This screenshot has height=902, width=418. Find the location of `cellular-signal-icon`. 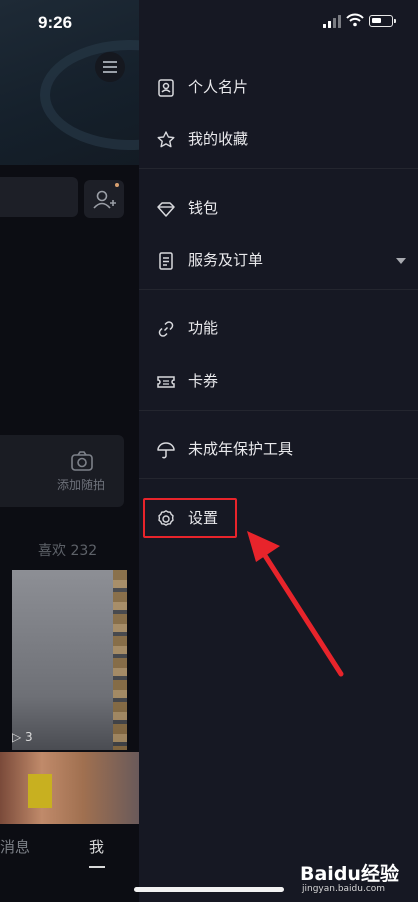

cellular-signal-icon is located at coordinates (332, 21).